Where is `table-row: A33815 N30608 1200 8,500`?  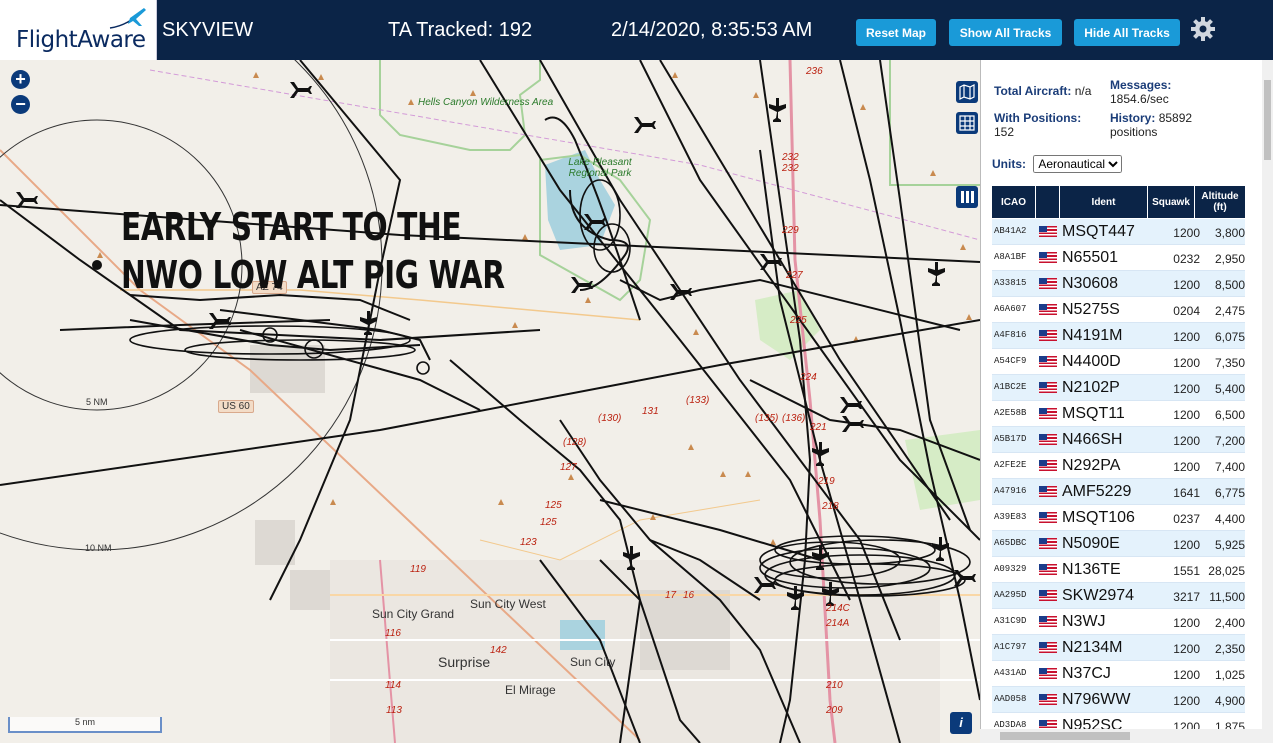 table-row: A33815 N30608 1200 8,500 is located at coordinates (1118, 284).